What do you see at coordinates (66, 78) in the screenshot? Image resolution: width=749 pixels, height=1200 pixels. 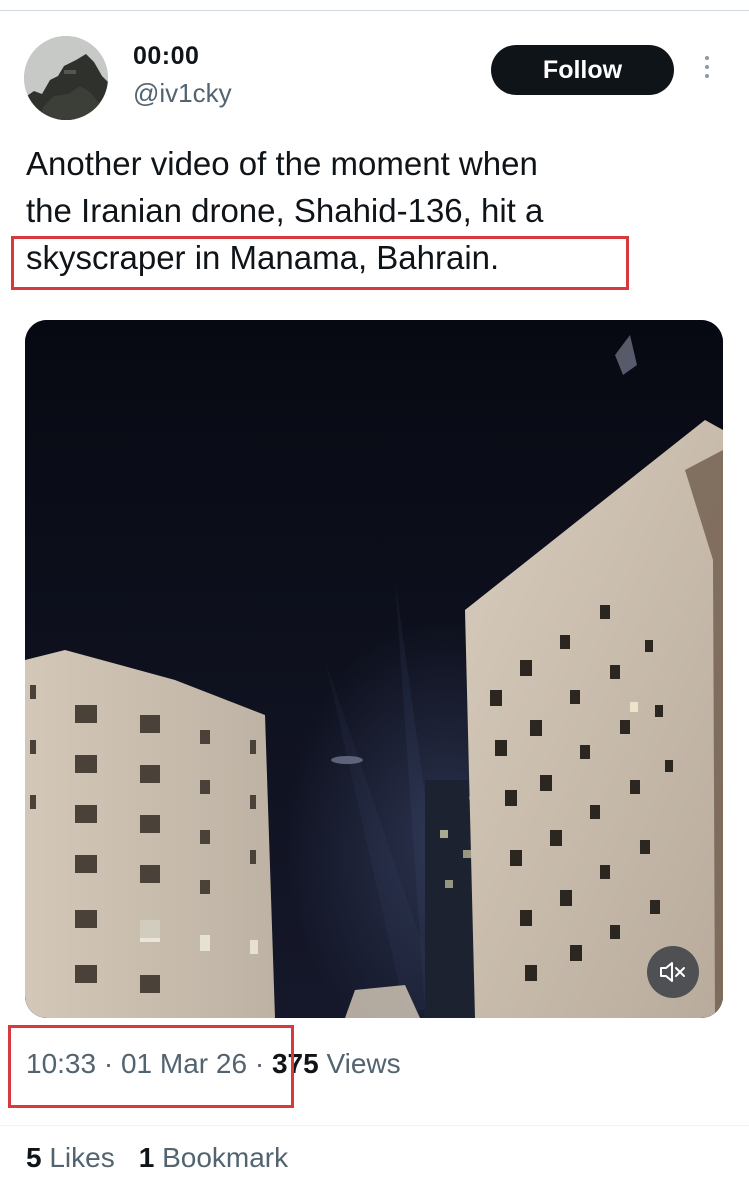 I see `avatar` at bounding box center [66, 78].